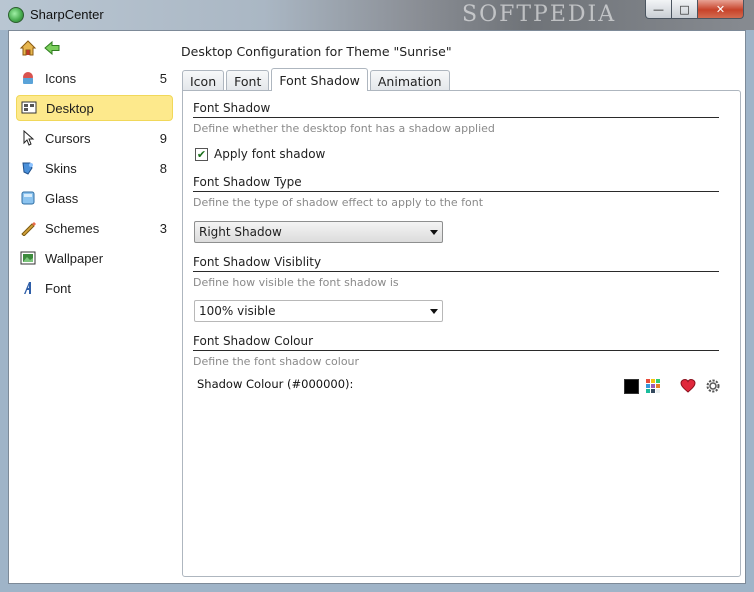 Image resolution: width=754 pixels, height=592 pixels. I want to click on wallpaper-icon, so click(28, 258).